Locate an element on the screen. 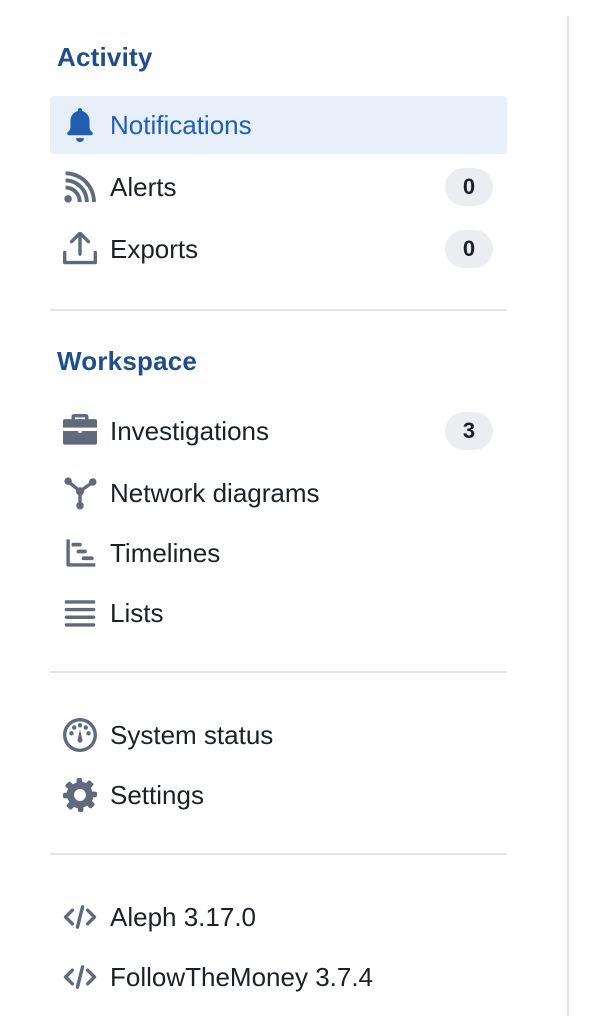 Image resolution: width=592 pixels, height=1032 pixels. bell-icon is located at coordinates (80, 125).